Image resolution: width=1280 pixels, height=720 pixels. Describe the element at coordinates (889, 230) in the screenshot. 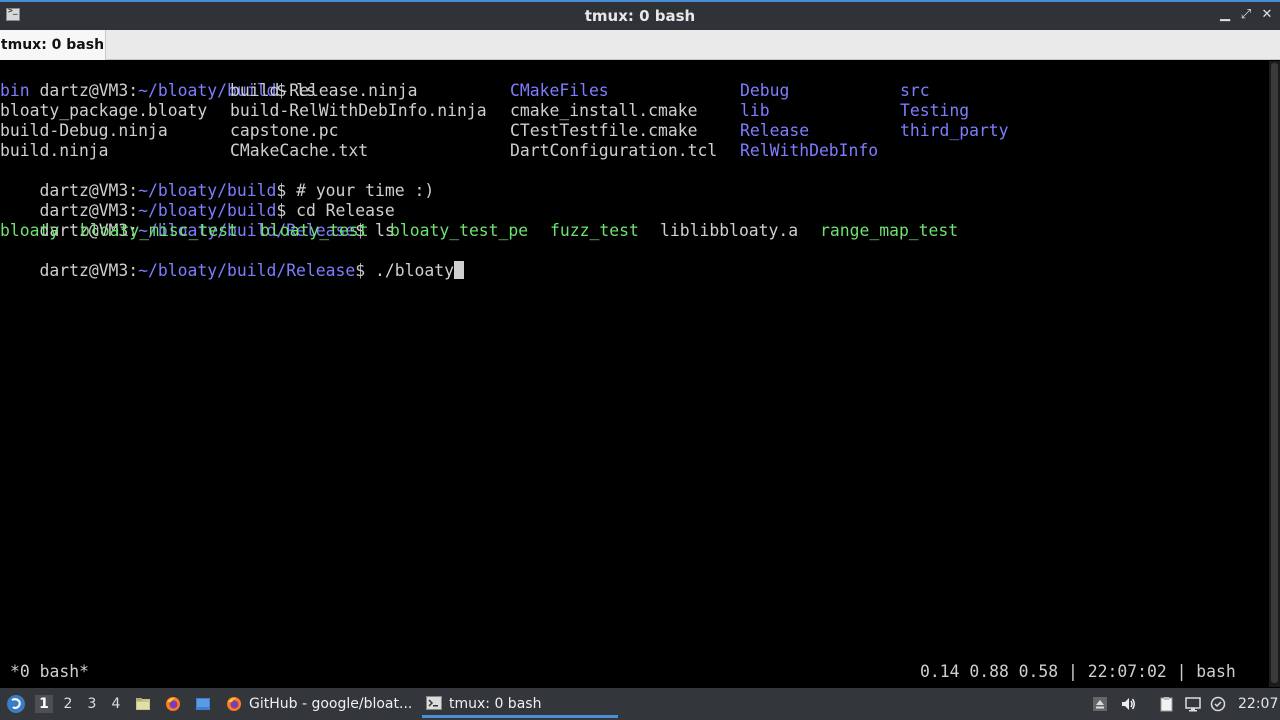

I see `ls-entry-exec: range_map_test` at that location.